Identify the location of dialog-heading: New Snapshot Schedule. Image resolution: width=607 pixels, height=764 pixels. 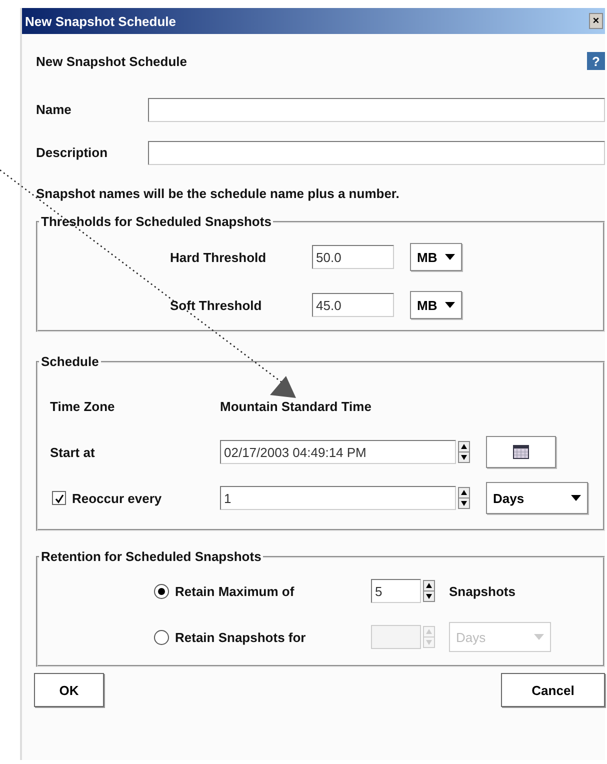
(111, 61).